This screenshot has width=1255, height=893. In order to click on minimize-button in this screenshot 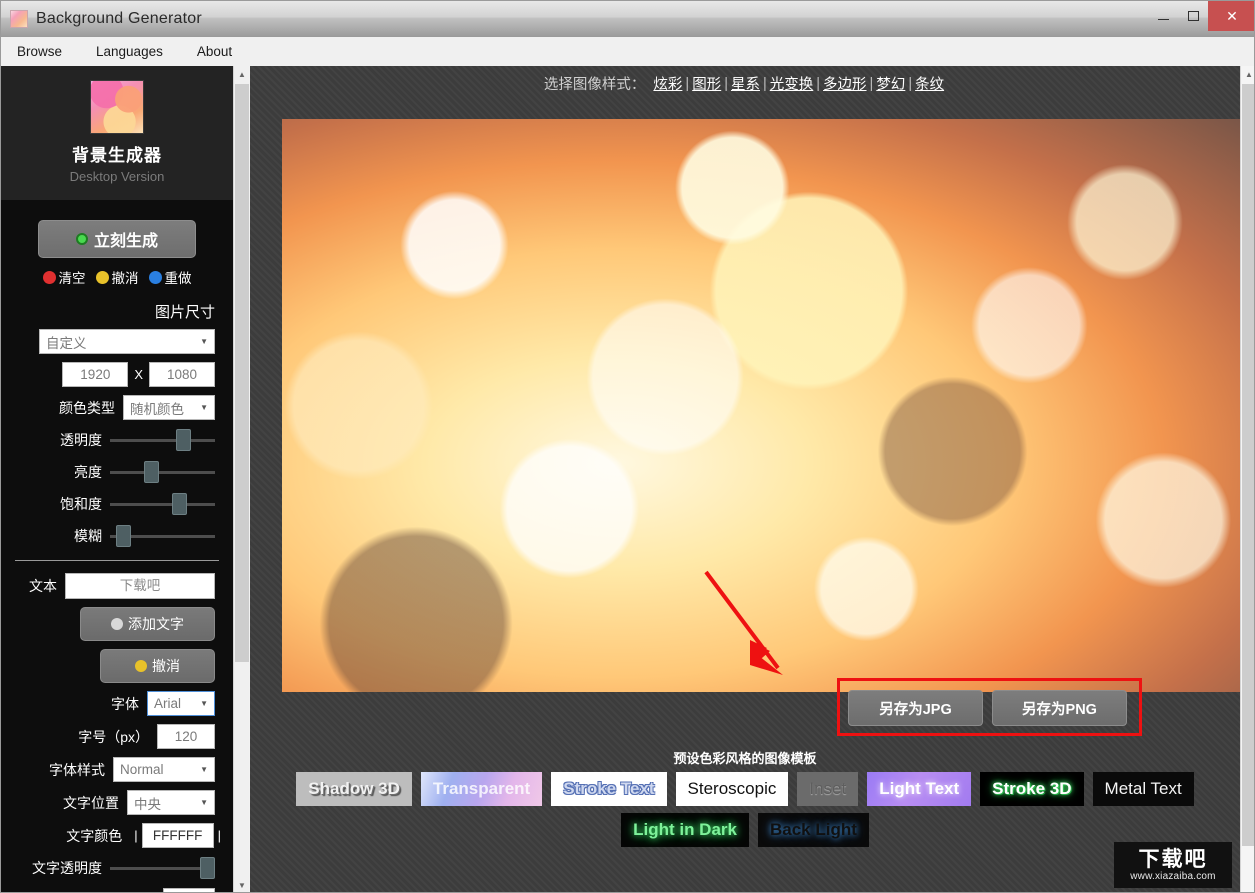, I will do `click(1163, 16)`.